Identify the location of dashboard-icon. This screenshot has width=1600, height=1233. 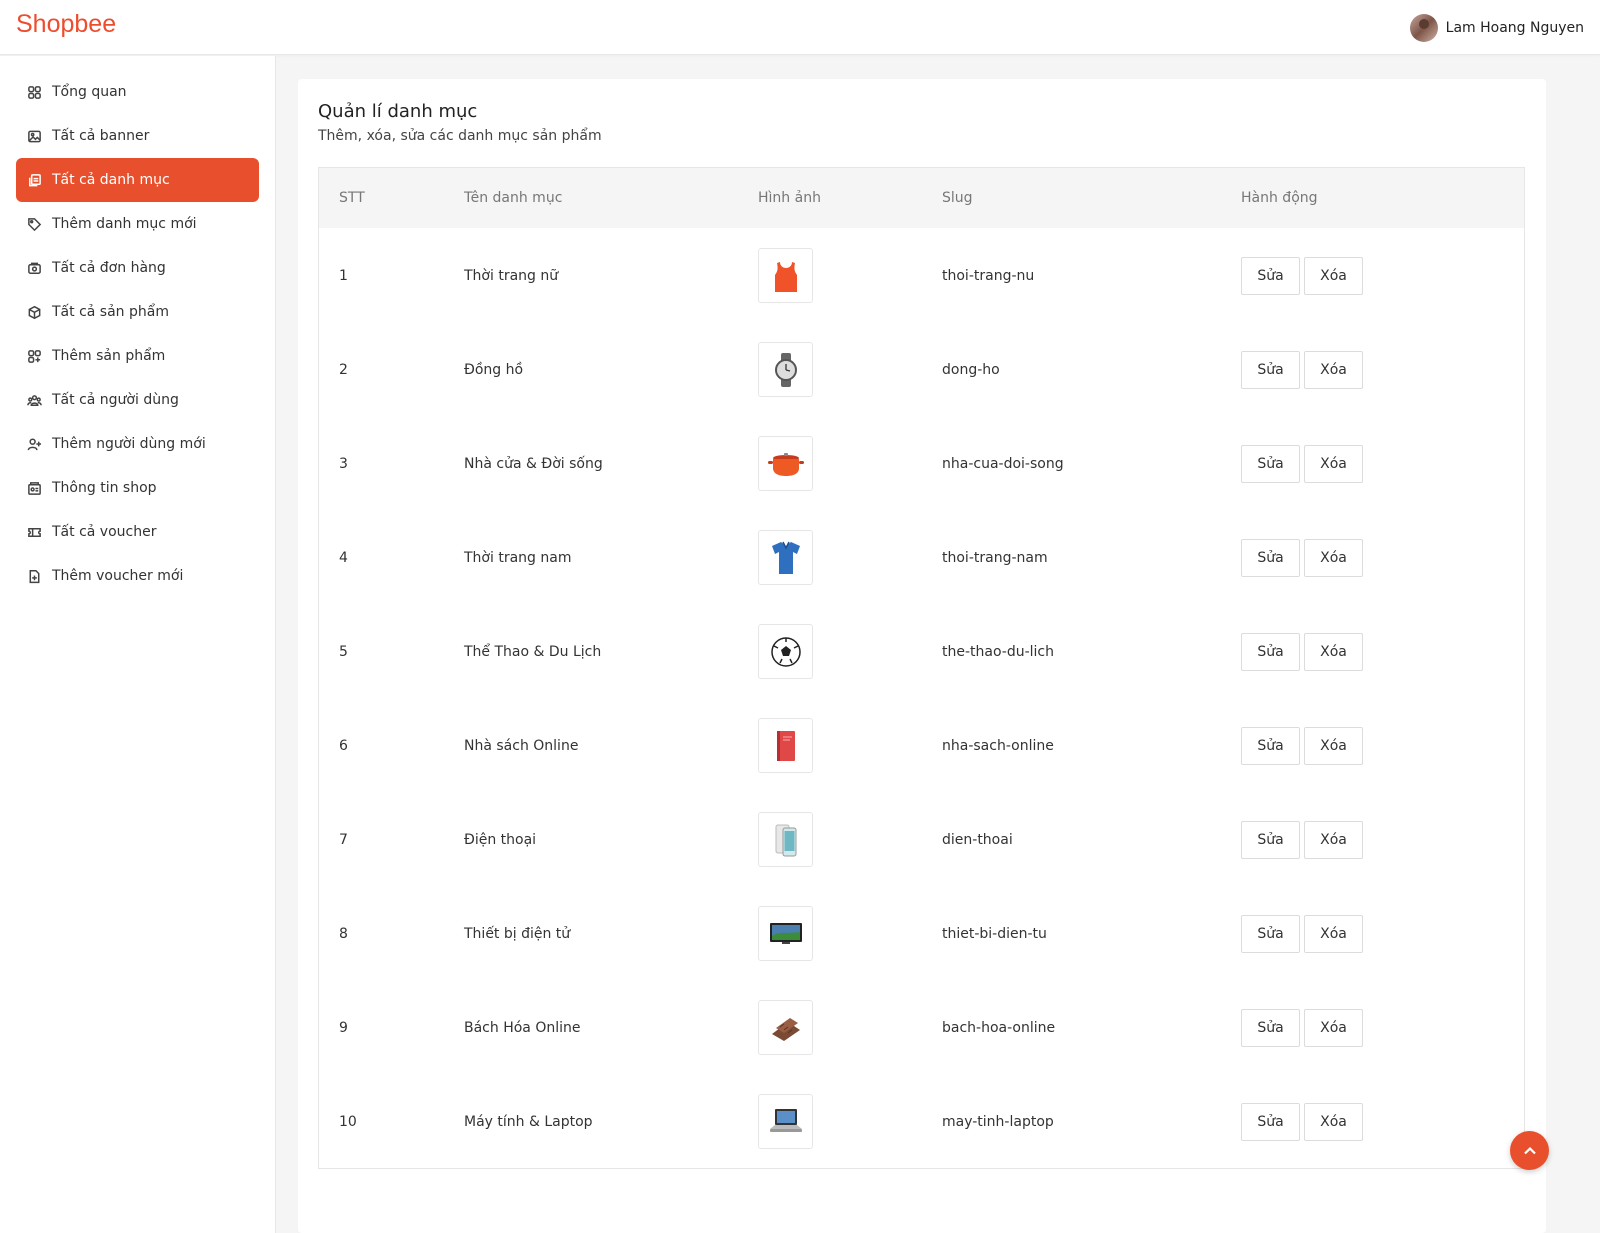
(34, 92).